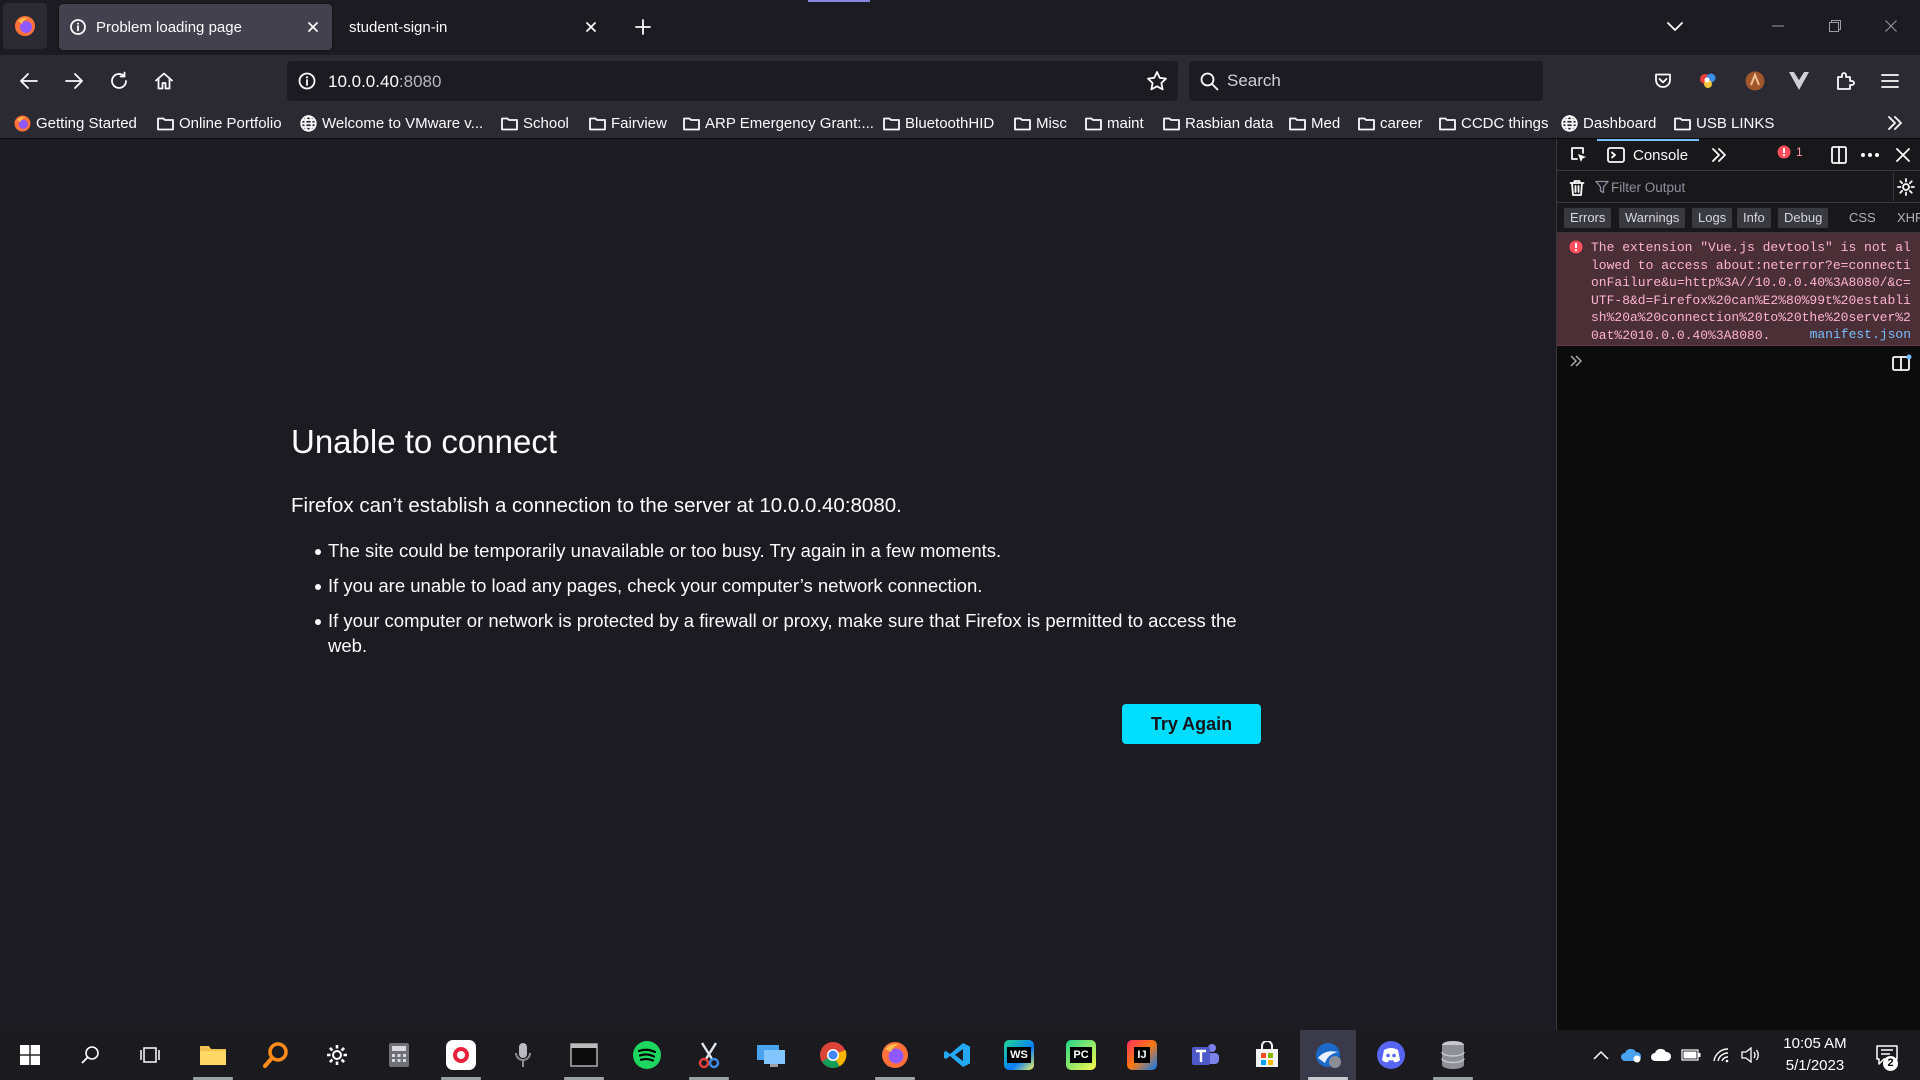 This screenshot has height=1080, width=1920. Describe the element at coordinates (1902, 363) in the screenshot. I see `toggle-sidebar-button` at that location.